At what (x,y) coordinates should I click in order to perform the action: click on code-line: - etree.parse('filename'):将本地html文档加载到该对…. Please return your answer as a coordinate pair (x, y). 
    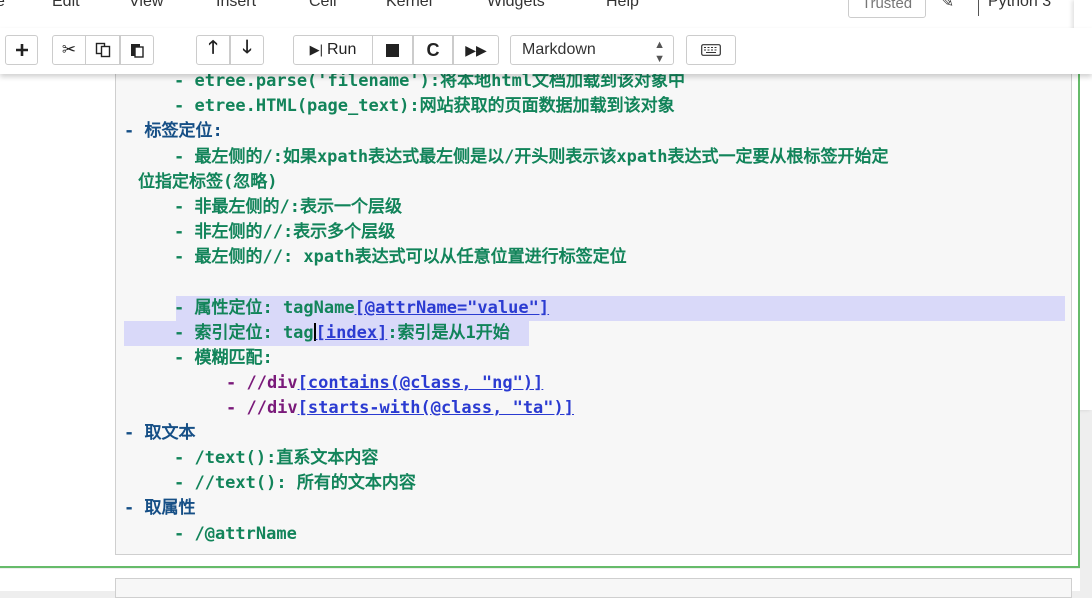
    Looking at the image, I should click on (430, 82).